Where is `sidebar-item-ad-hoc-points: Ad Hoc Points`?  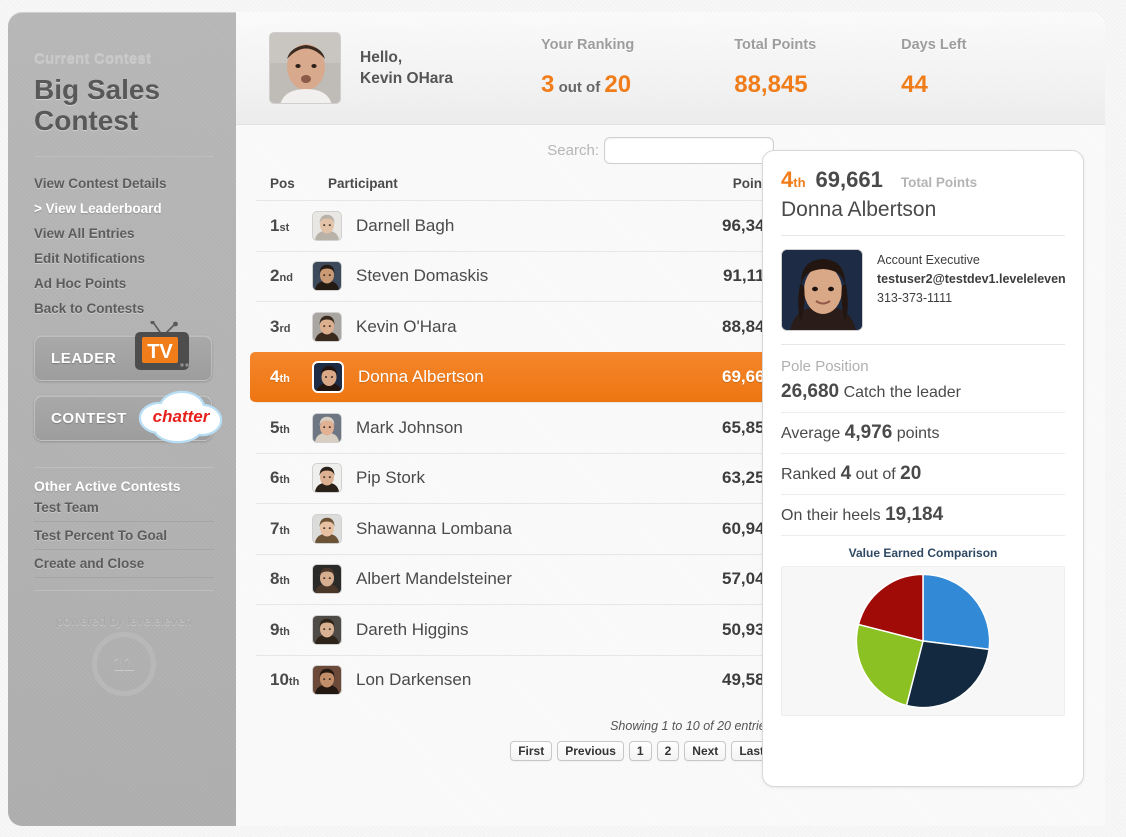 sidebar-item-ad-hoc-points: Ad Hoc Points is located at coordinates (124, 283).